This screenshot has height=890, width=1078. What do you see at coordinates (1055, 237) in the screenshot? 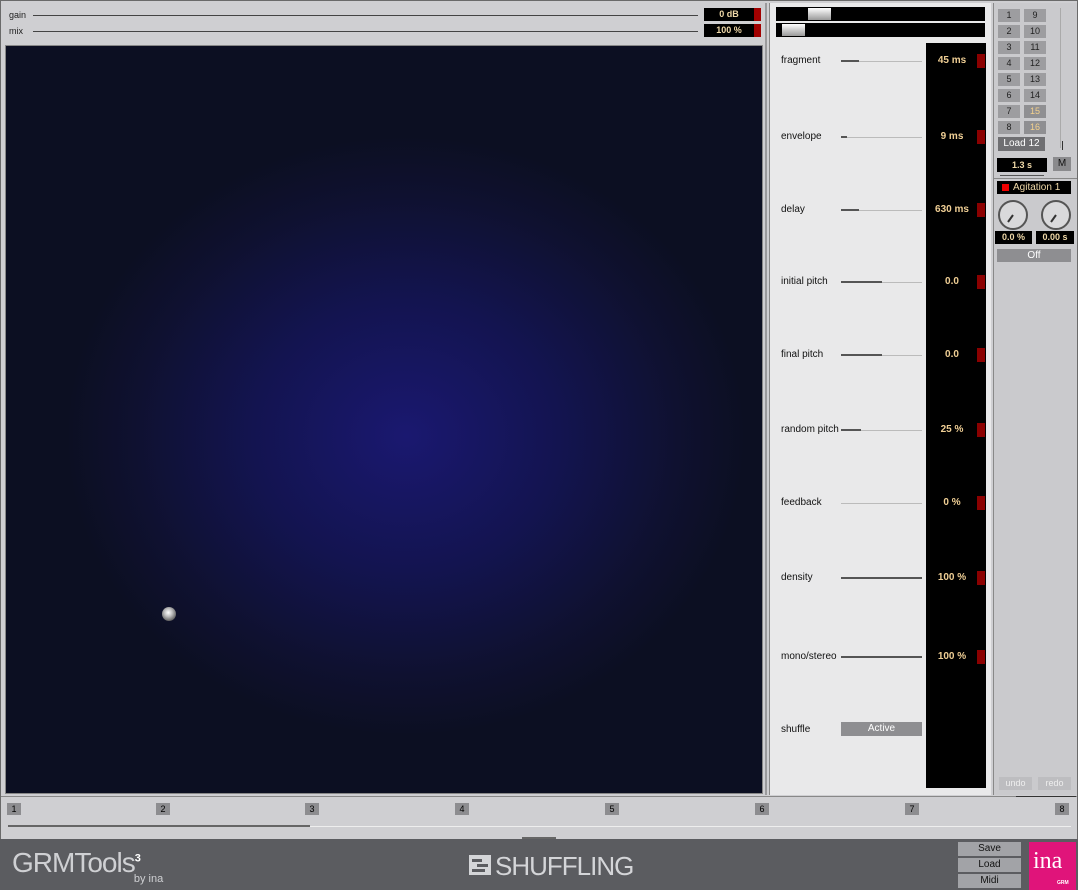
I see `agitation-time-value: 0.00 s` at bounding box center [1055, 237].